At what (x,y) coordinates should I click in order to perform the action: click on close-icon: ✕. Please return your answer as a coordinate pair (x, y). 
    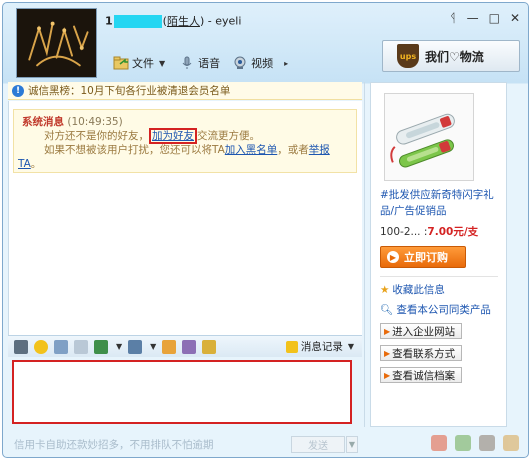
    Looking at the image, I should click on (515, 18).